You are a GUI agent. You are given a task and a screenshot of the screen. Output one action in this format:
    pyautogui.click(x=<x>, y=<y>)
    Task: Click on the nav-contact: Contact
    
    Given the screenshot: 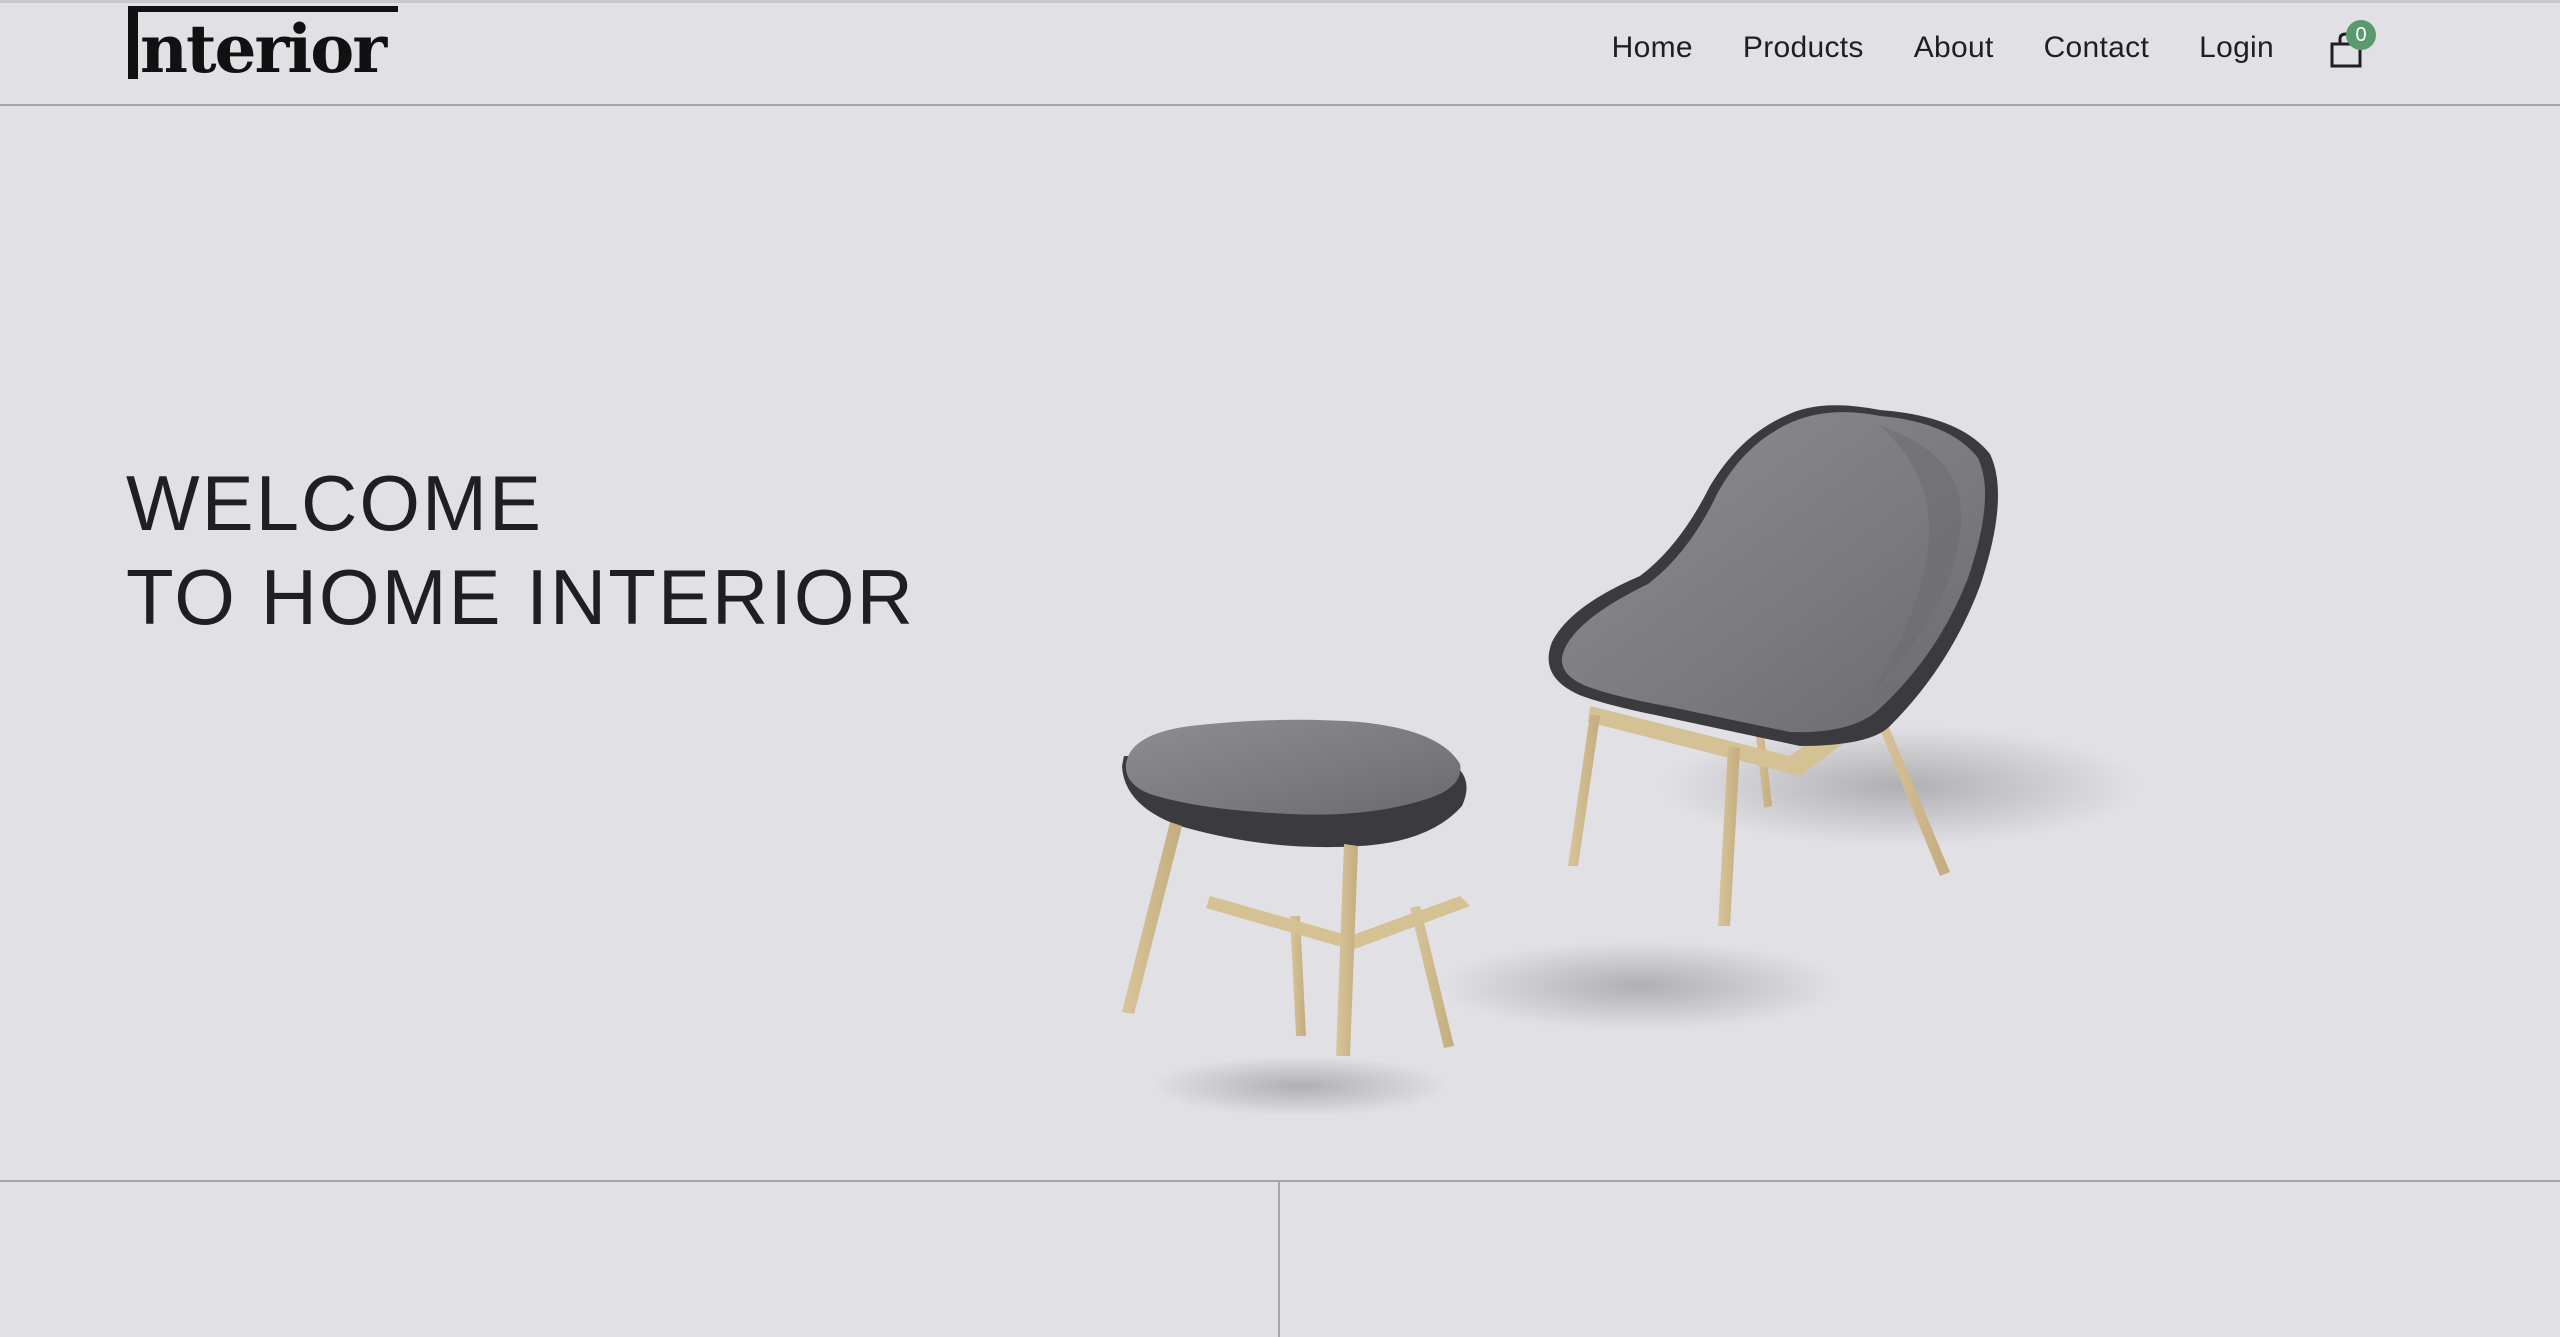 What is the action you would take?
    pyautogui.click(x=2097, y=48)
    